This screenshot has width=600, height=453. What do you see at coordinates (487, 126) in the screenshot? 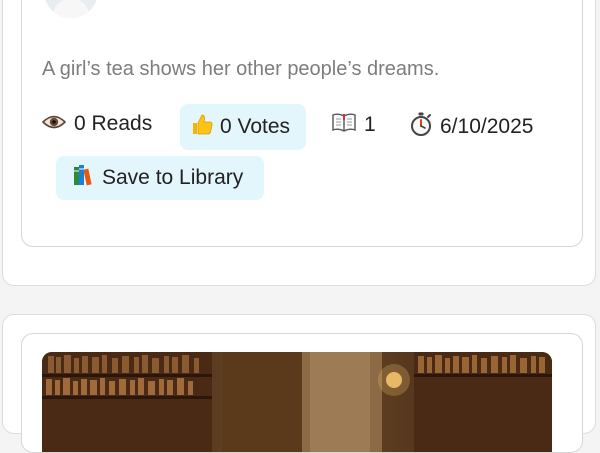
I see `publish-date: 6/10/2025` at bounding box center [487, 126].